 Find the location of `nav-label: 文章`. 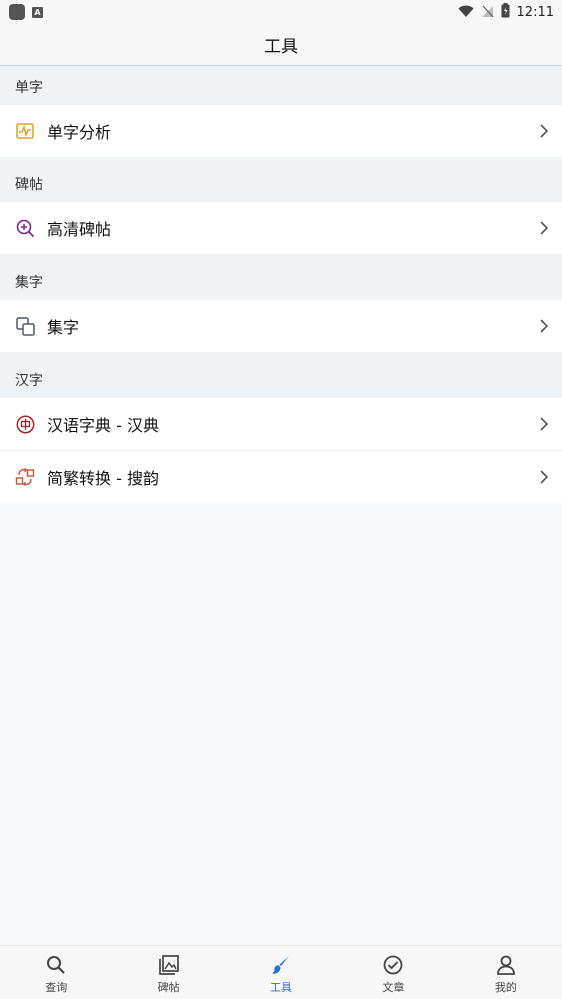

nav-label: 文章 is located at coordinates (393, 987).